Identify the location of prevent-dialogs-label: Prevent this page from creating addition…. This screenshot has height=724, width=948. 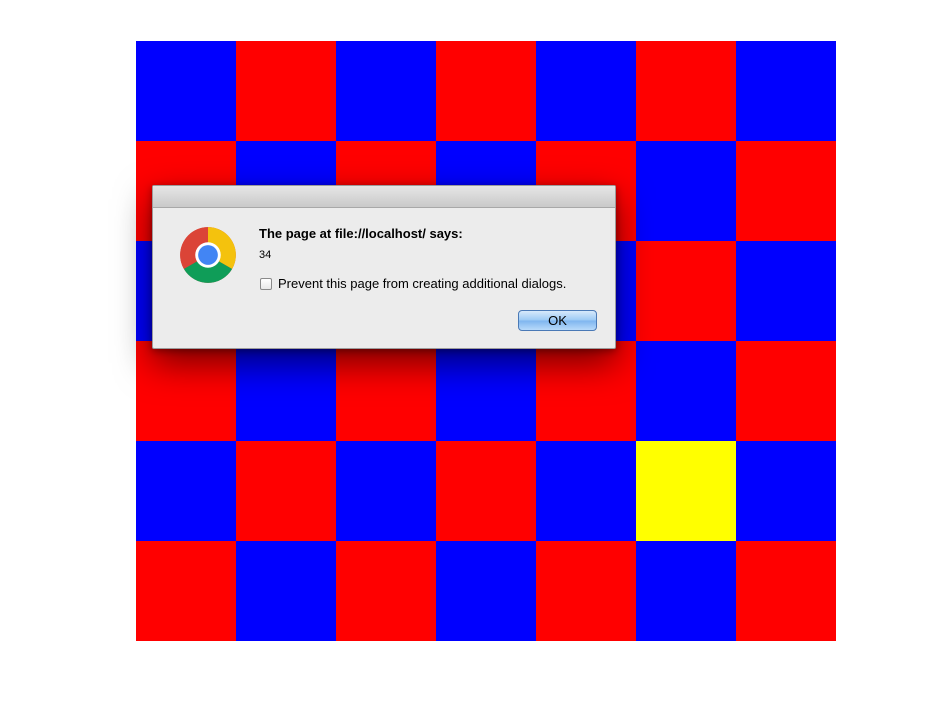
(422, 283).